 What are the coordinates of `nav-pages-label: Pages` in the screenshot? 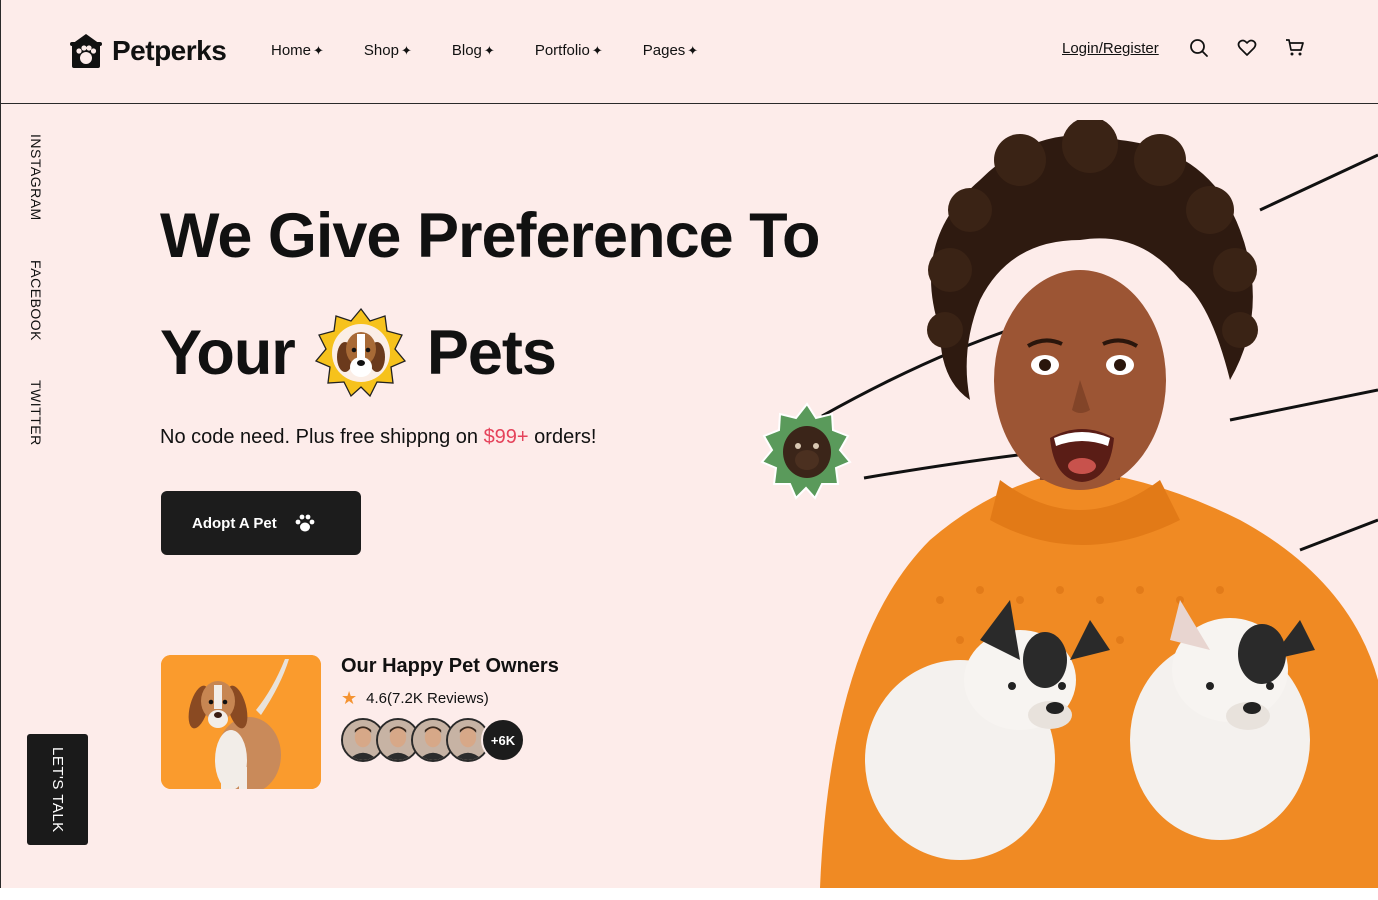 It's located at (664, 50).